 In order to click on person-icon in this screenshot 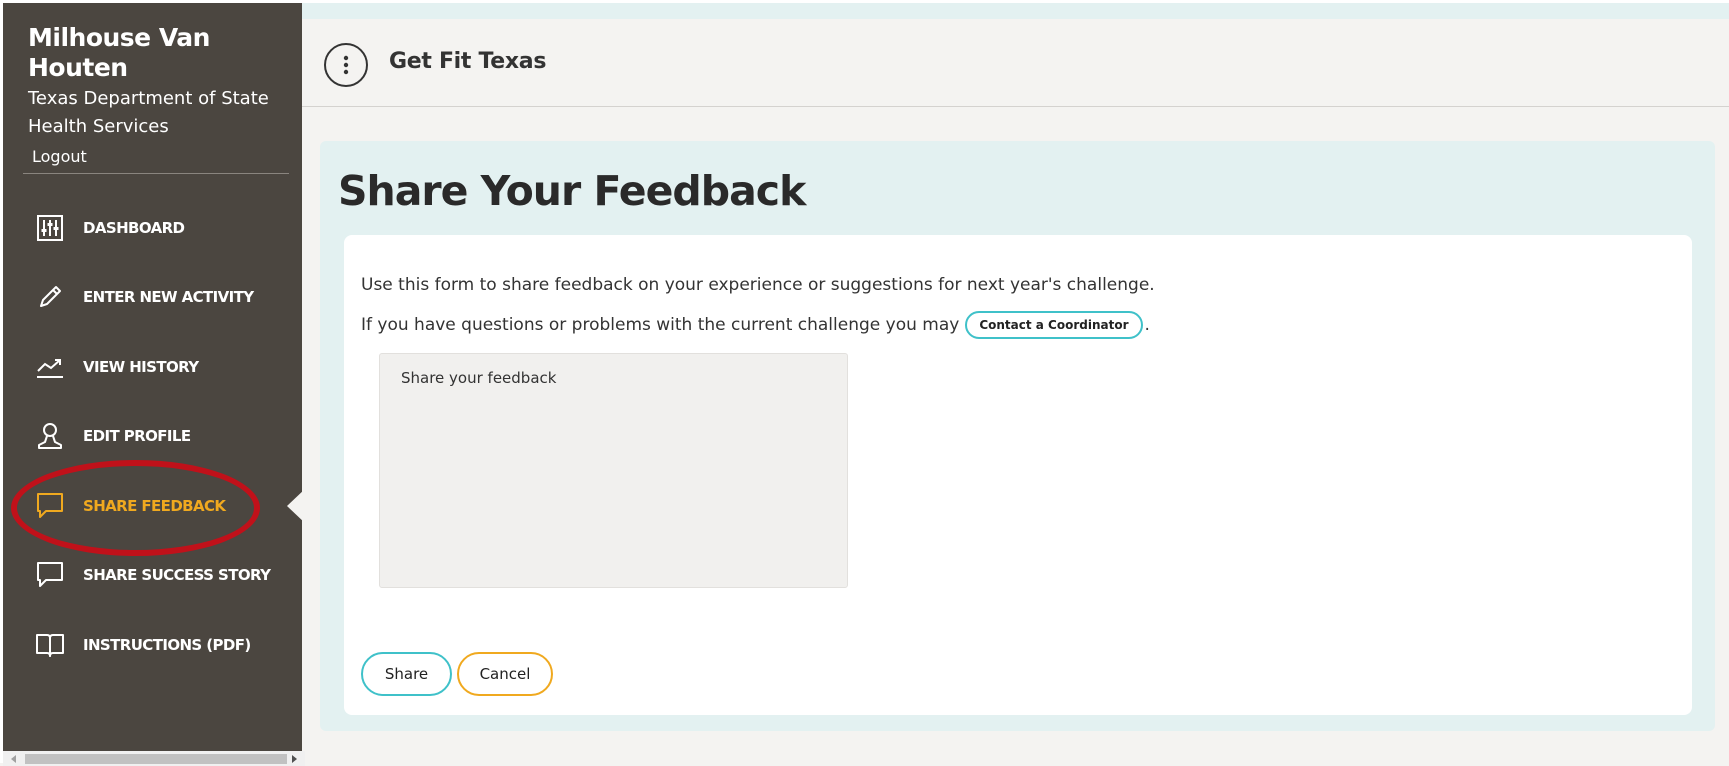, I will do `click(50, 436)`.